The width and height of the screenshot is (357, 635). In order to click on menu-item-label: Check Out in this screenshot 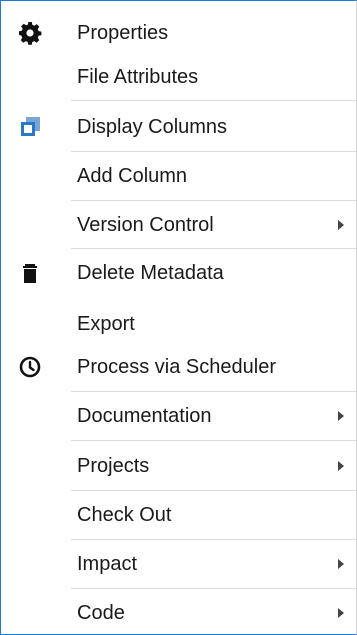, I will do `click(124, 515)`.